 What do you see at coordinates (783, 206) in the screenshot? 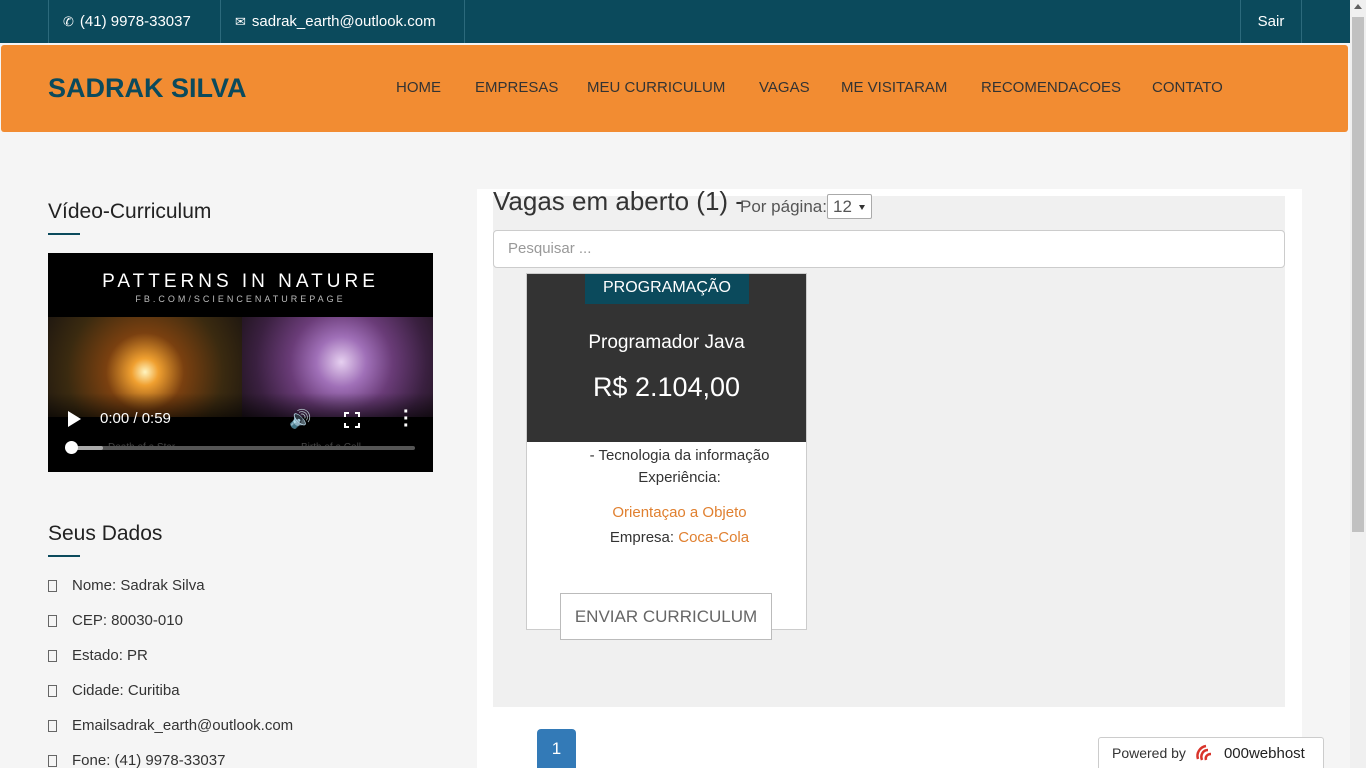
I see `per-page-label: Por página:` at bounding box center [783, 206].